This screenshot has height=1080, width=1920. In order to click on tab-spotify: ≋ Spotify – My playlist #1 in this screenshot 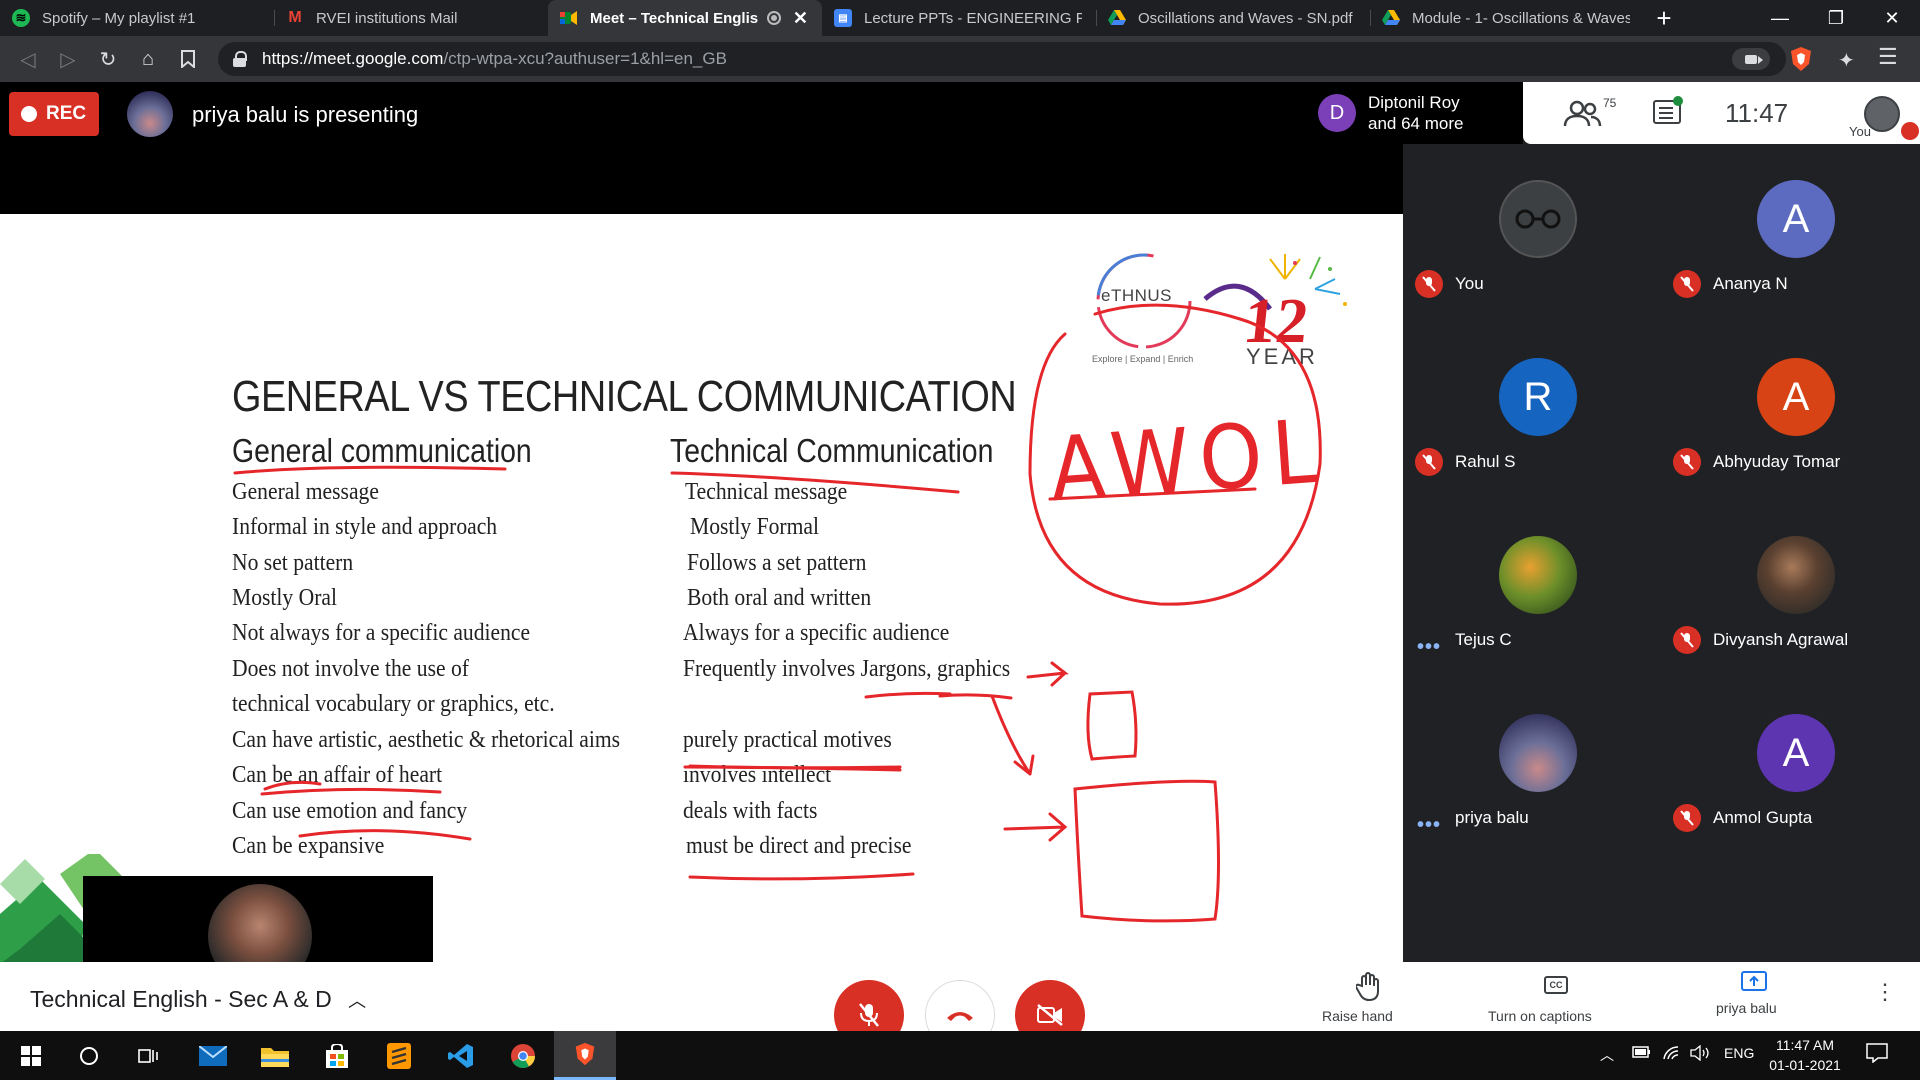, I will do `click(137, 18)`.